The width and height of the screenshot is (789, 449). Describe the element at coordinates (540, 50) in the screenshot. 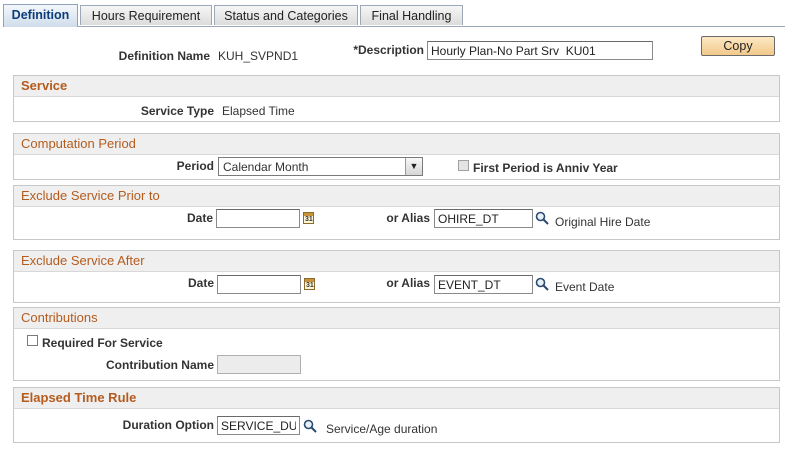

I see `description-input` at that location.